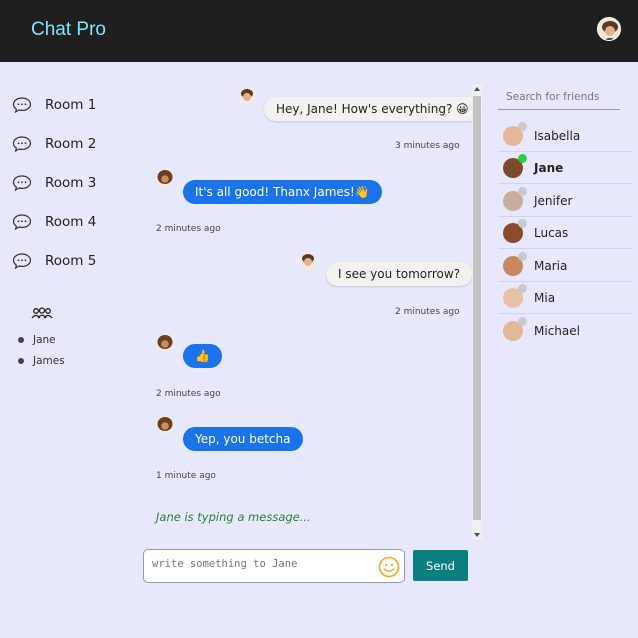 This screenshot has width=638, height=638. I want to click on room-item-4: Room 4, so click(54, 222).